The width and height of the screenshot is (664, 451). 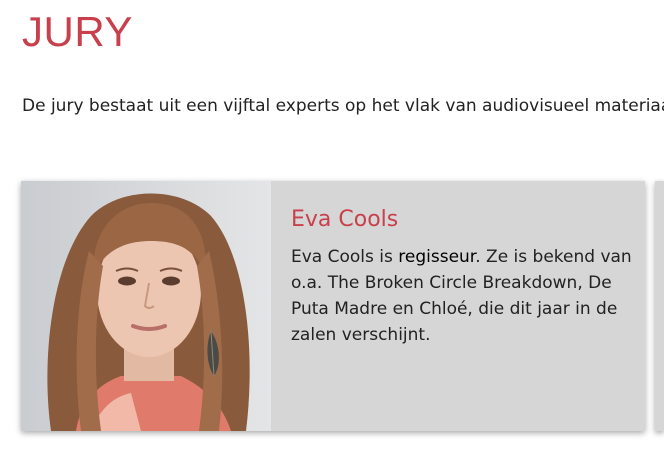 What do you see at coordinates (77, 31) in the screenshot?
I see `page-title: JURY` at bounding box center [77, 31].